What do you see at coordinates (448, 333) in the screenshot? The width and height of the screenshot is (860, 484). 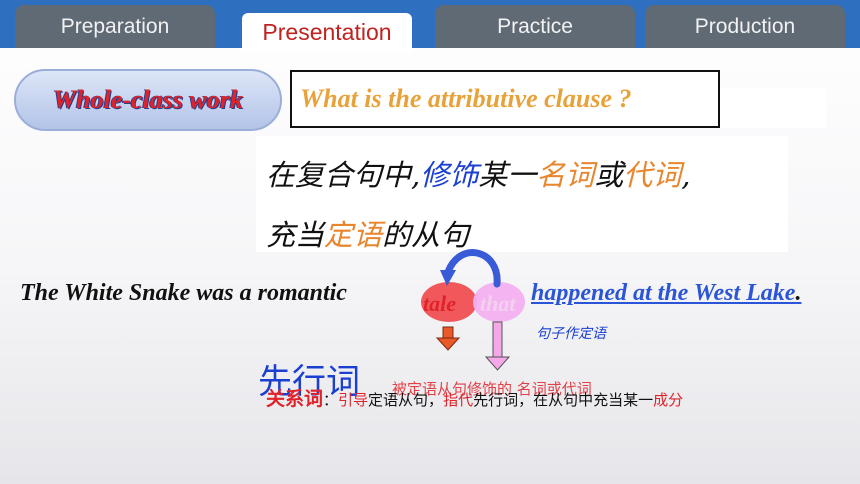 I see `red-arrow-shaft` at bounding box center [448, 333].